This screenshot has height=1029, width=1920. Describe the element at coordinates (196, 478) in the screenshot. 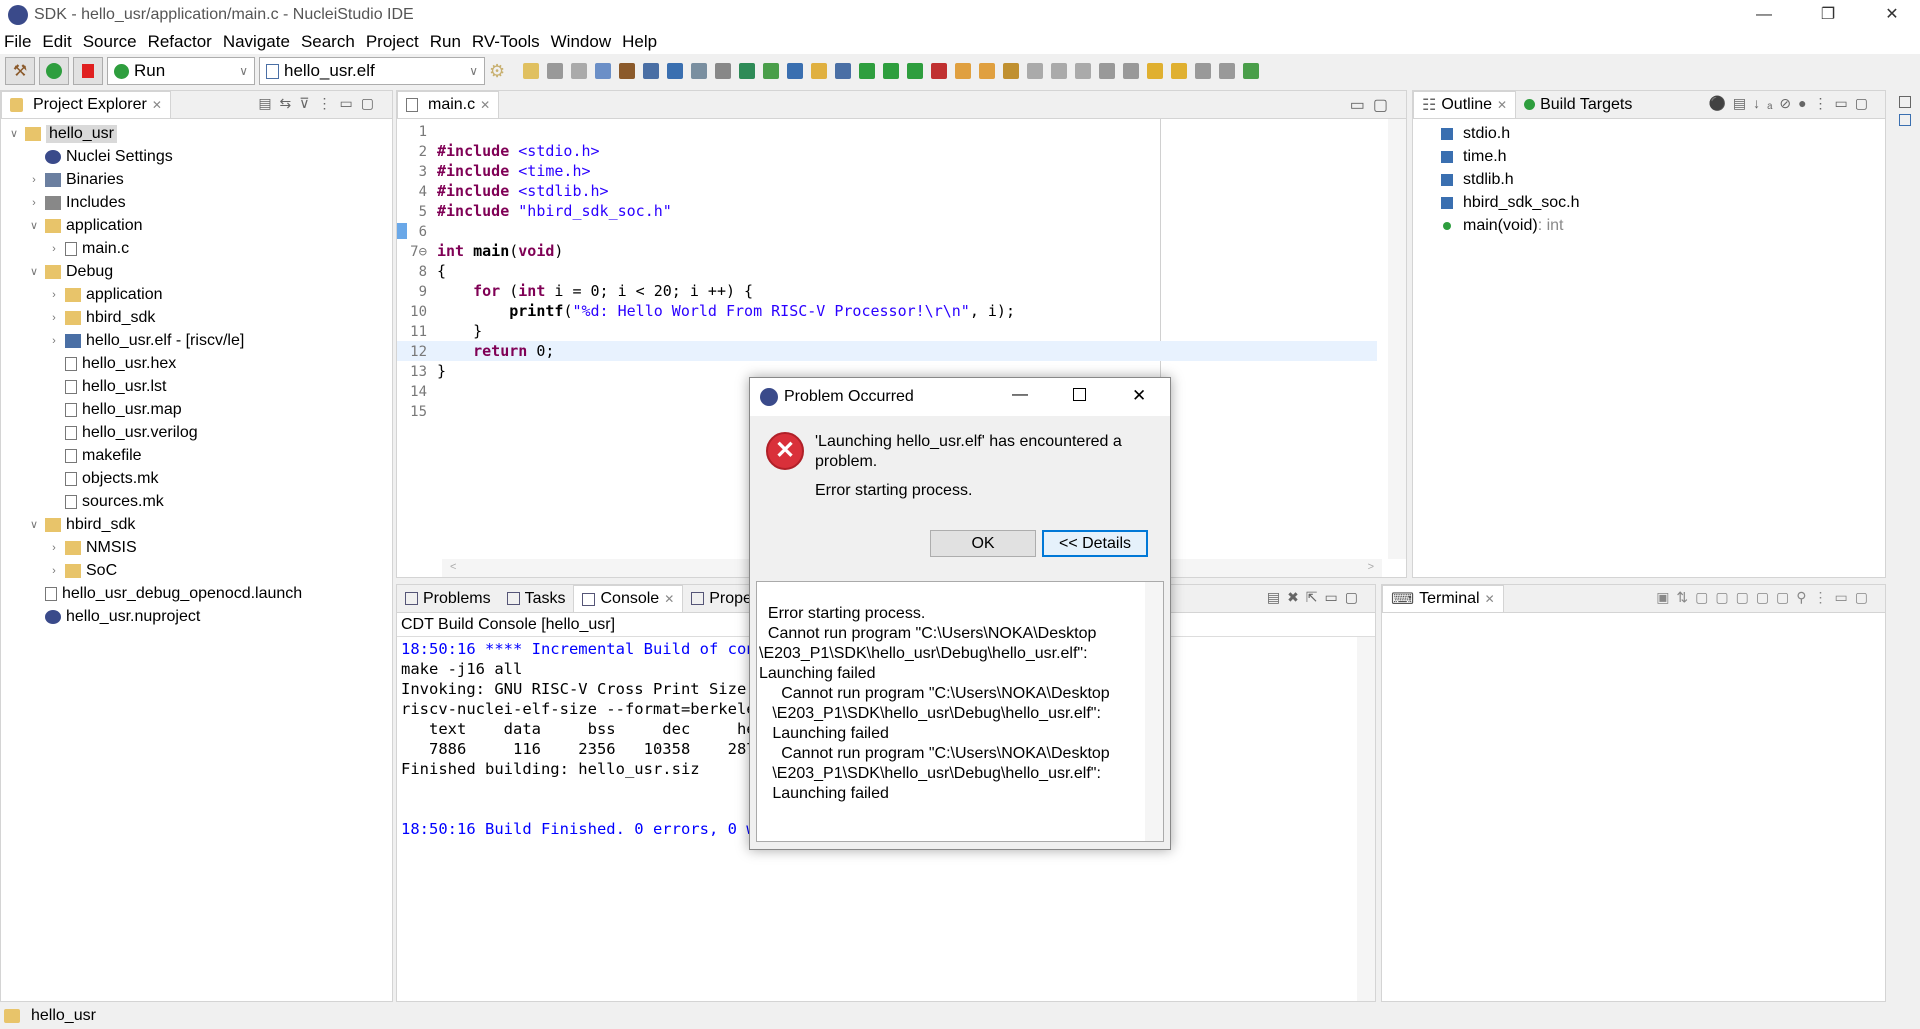

I see `tree-item: objects.mk` at that location.